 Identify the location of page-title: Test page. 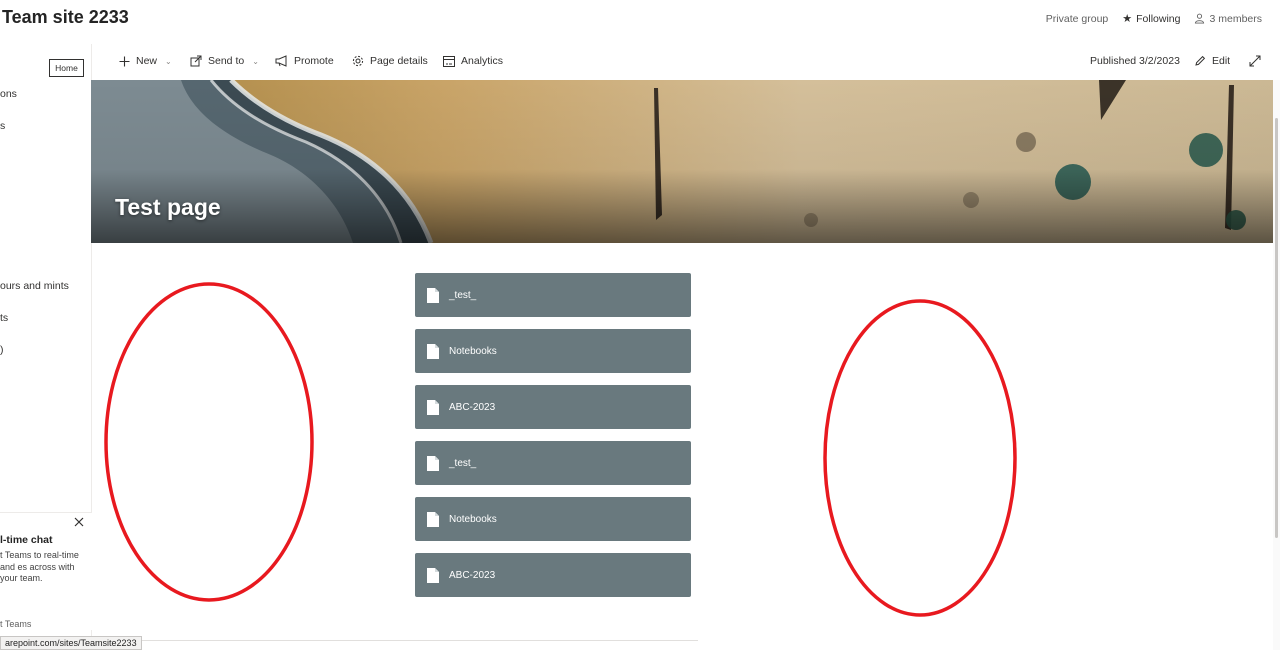
(168, 207).